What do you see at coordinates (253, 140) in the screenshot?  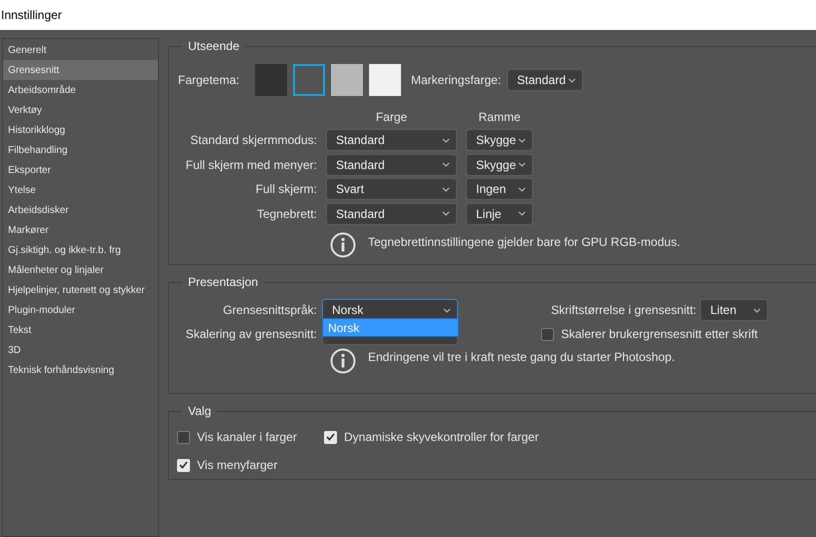 I see `field-label: Standard skjermmodus:` at bounding box center [253, 140].